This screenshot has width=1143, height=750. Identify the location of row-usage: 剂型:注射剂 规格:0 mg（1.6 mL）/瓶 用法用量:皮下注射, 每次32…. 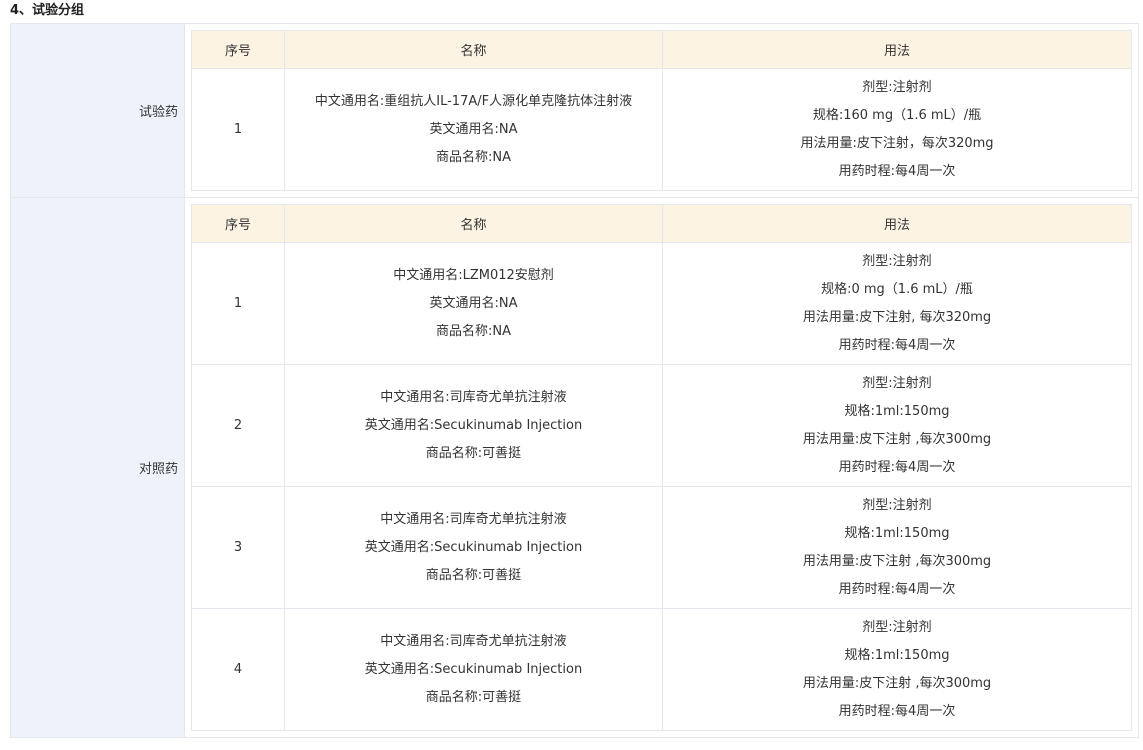
(897, 303).